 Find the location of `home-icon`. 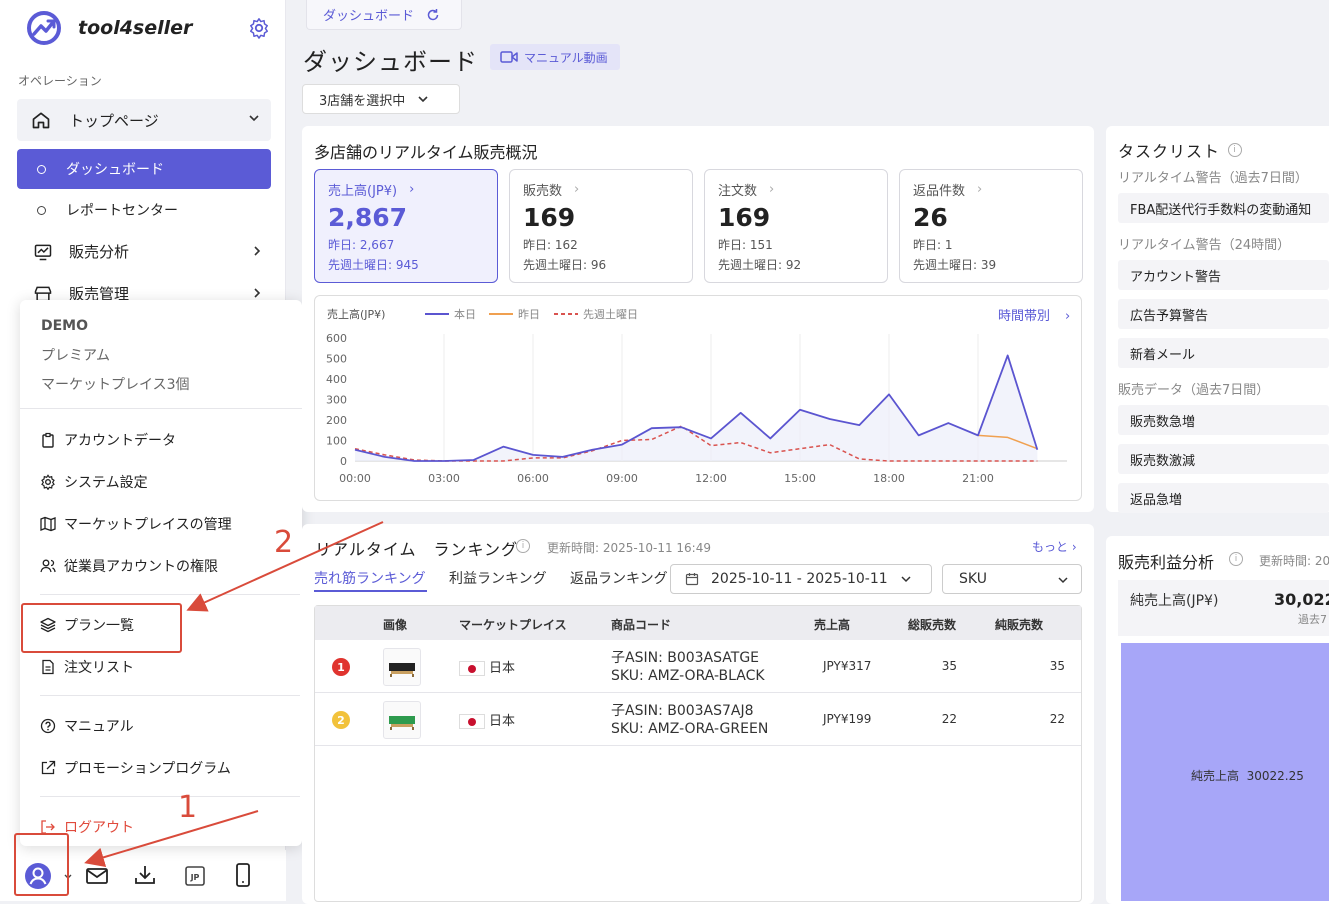

home-icon is located at coordinates (41, 120).